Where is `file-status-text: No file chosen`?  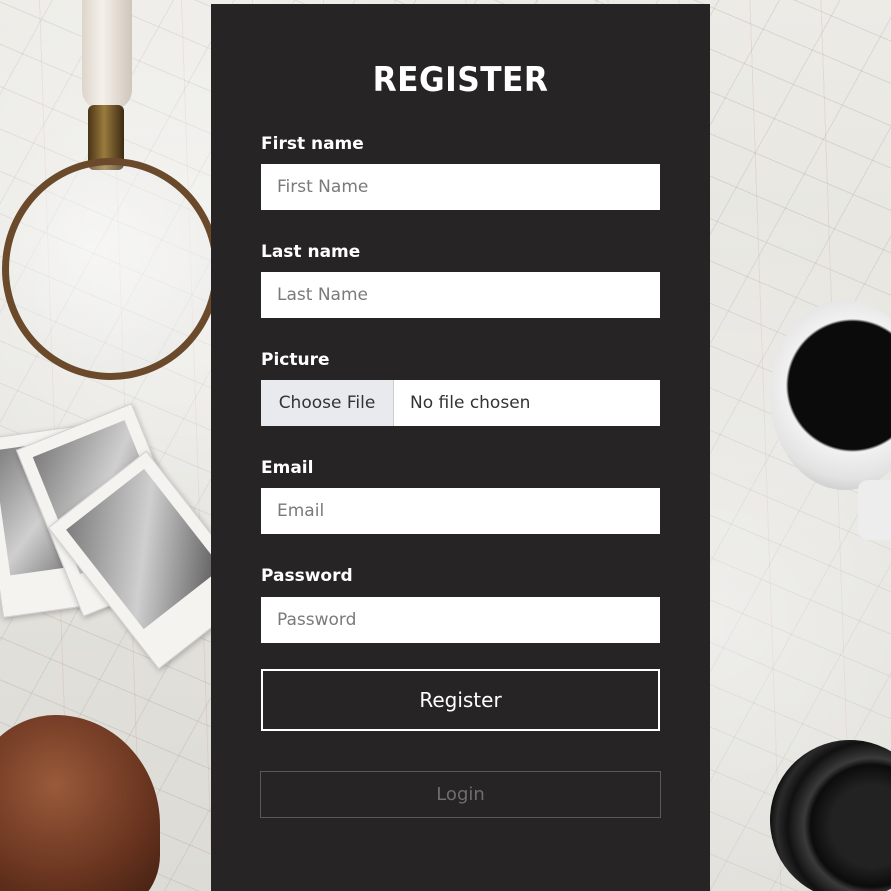
file-status-text: No file chosen is located at coordinates (470, 403).